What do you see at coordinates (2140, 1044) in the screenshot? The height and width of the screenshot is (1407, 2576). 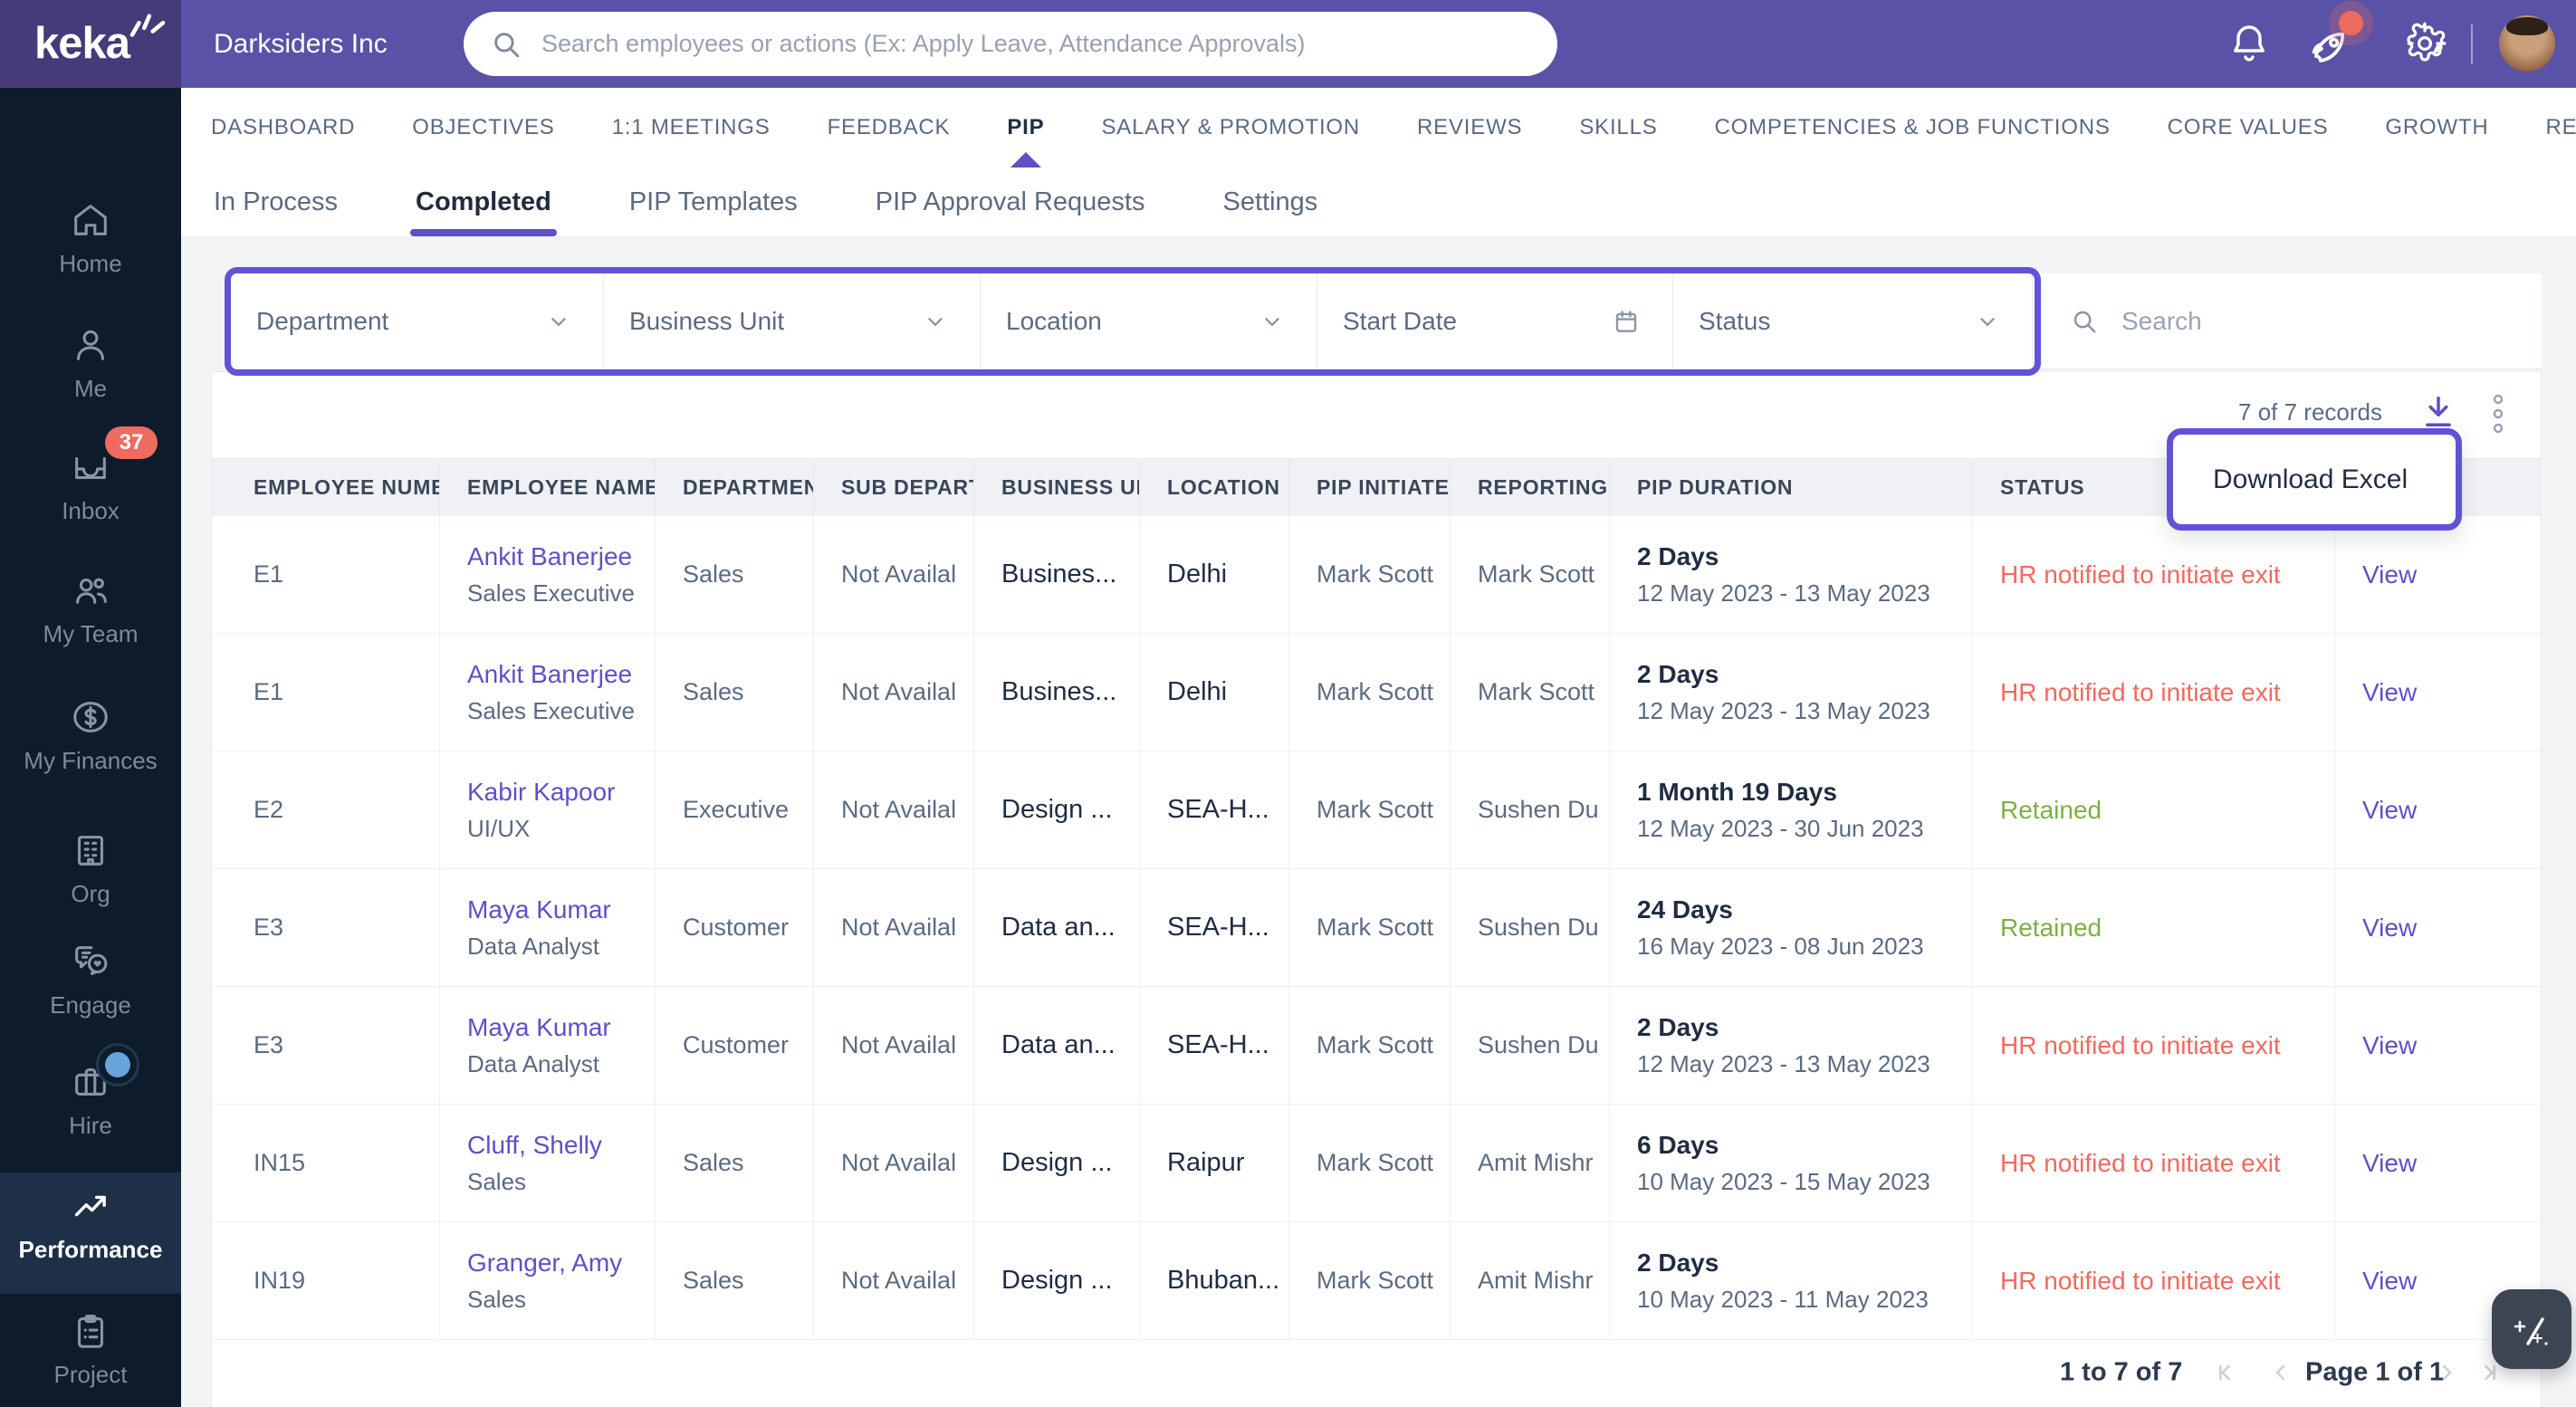 I see `status-text: HR notified to initiate exit` at bounding box center [2140, 1044].